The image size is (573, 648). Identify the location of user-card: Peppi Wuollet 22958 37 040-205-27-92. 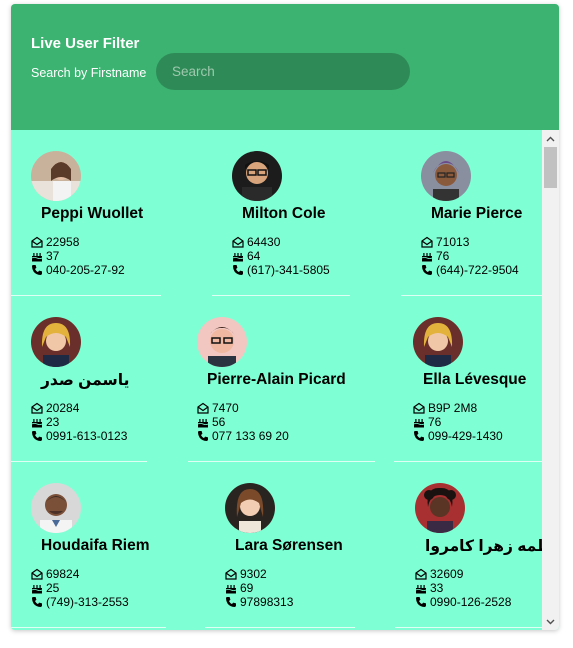
(99, 213).